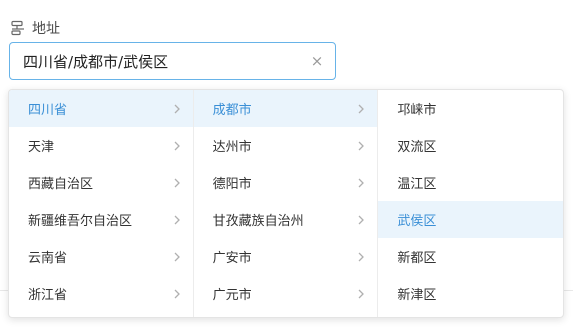  What do you see at coordinates (285, 108) in the screenshot?
I see `city-item: 成都市` at bounding box center [285, 108].